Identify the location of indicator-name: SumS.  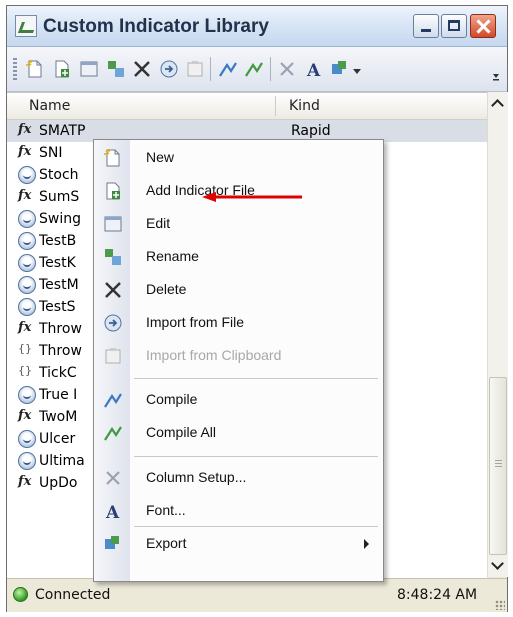
(59, 197).